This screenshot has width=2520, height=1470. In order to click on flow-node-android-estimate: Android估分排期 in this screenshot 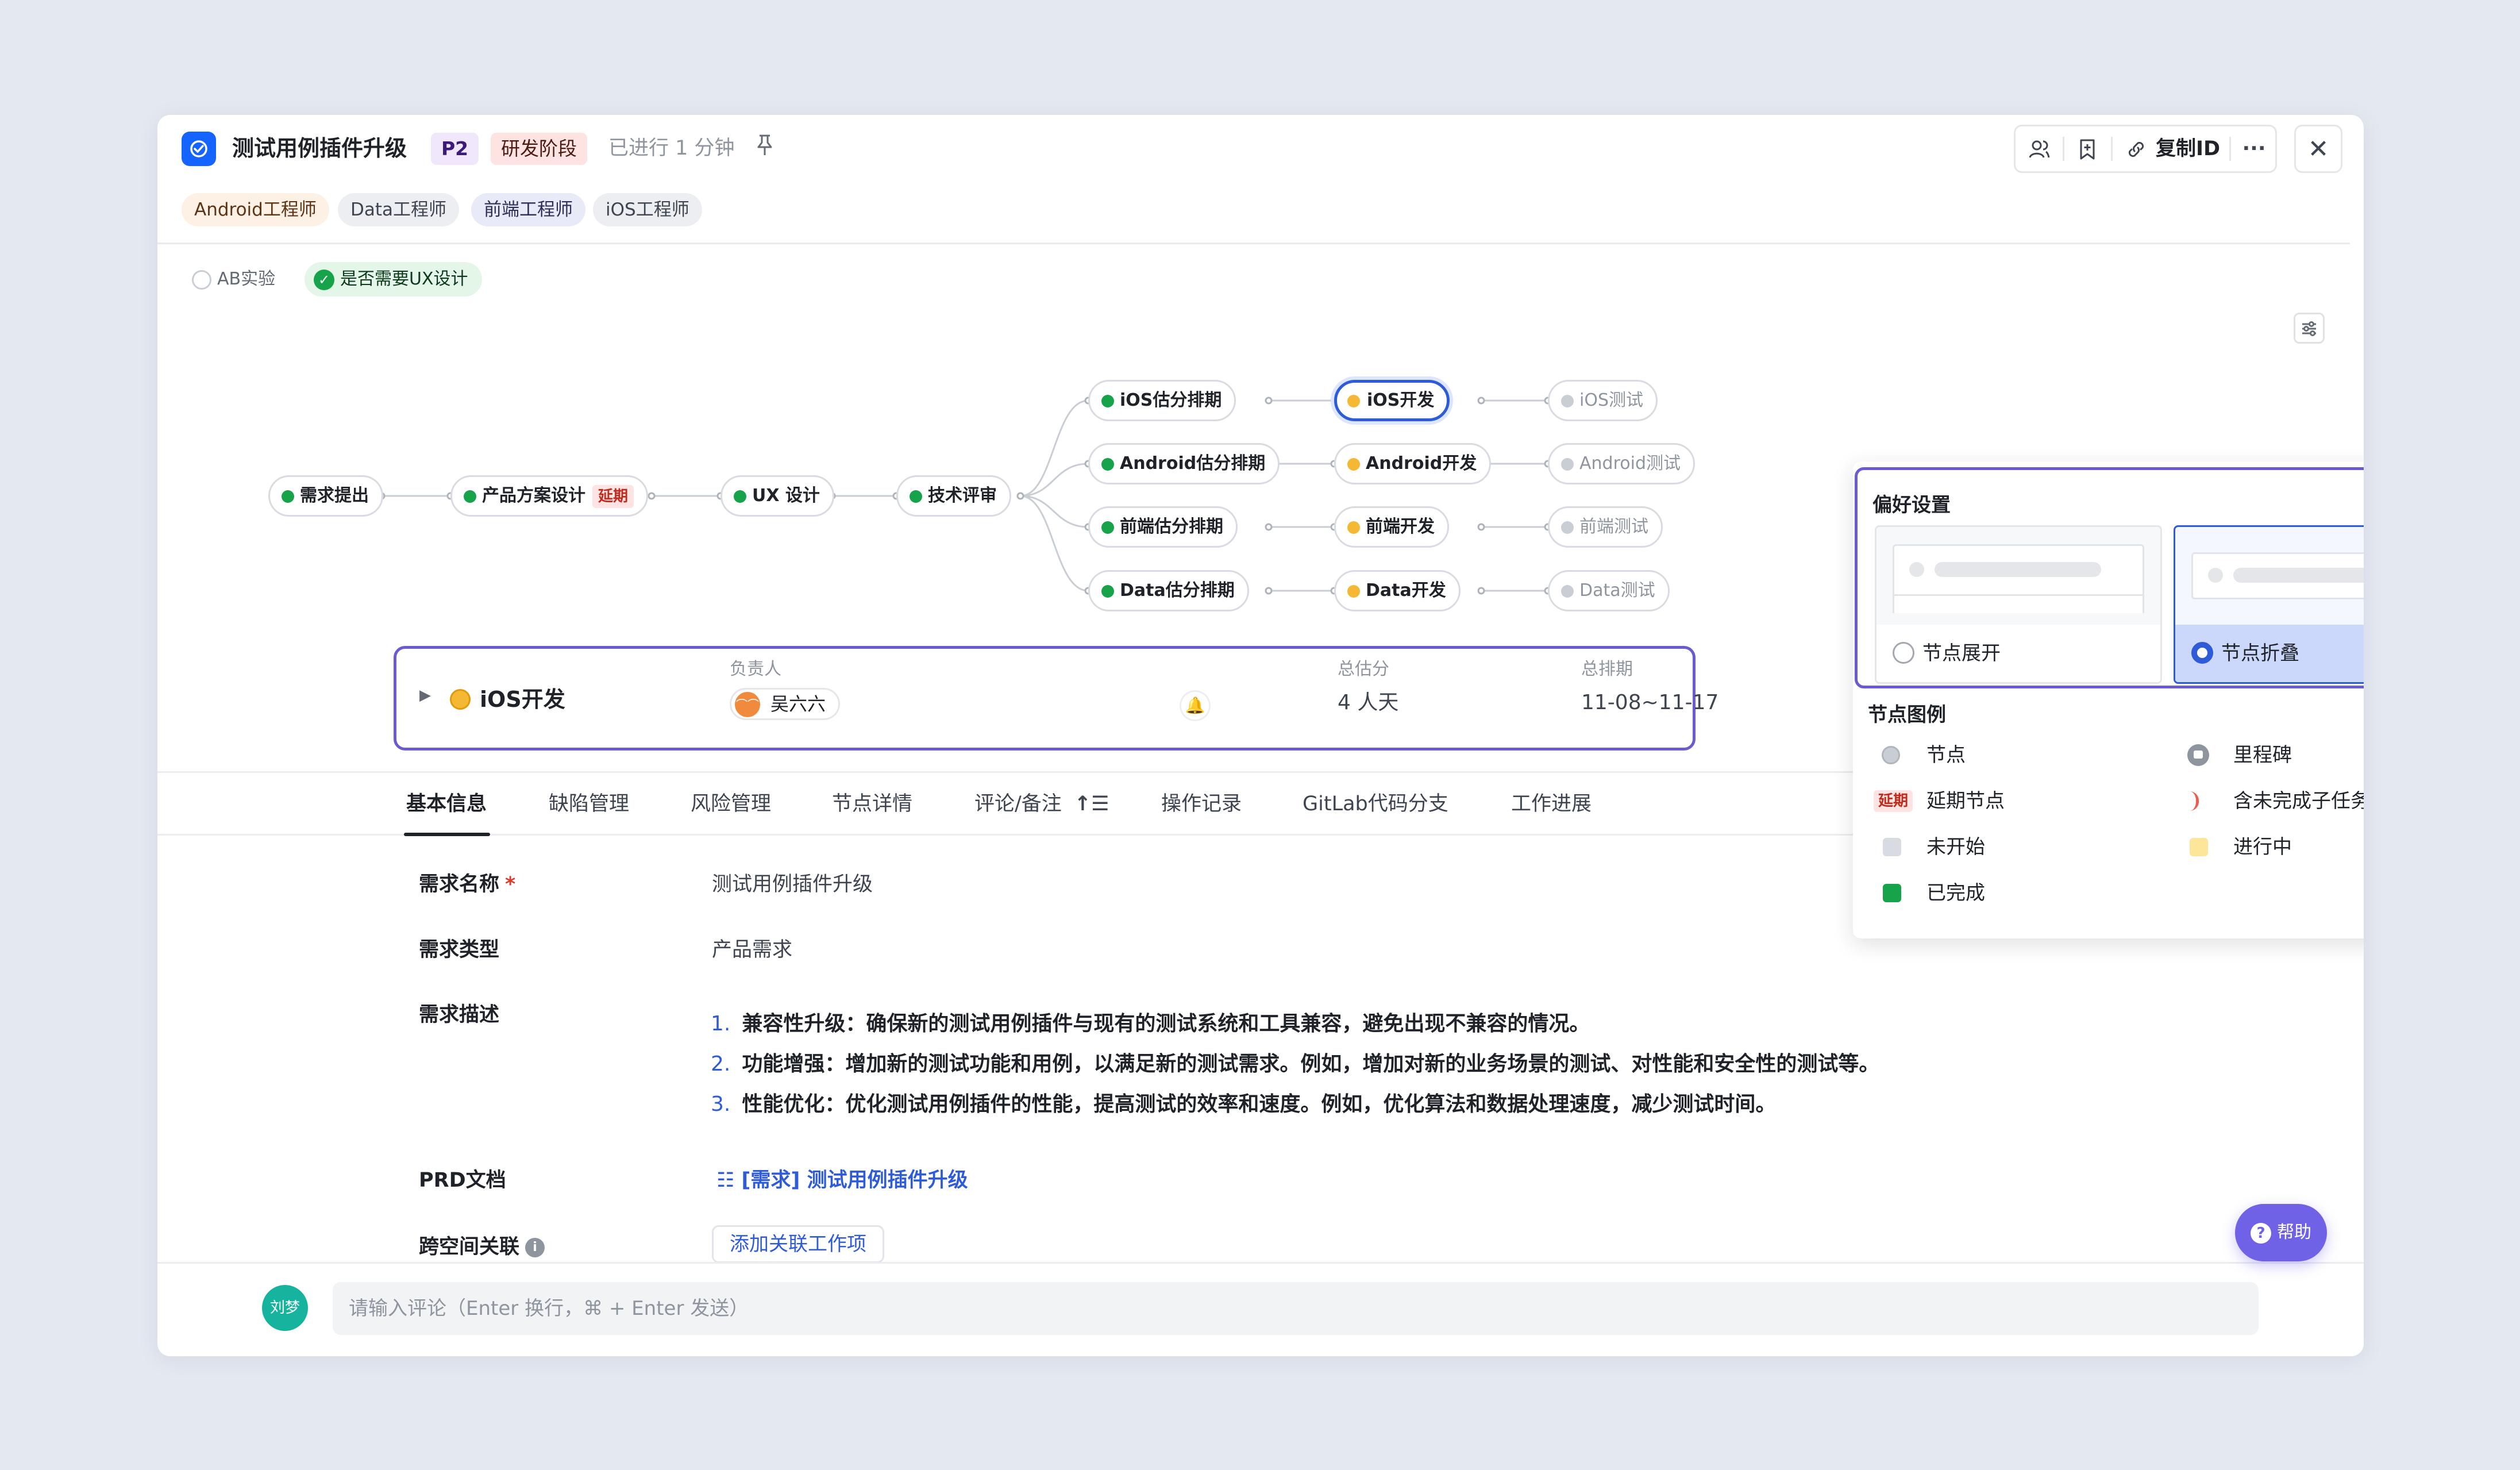, I will do `click(1184, 463)`.